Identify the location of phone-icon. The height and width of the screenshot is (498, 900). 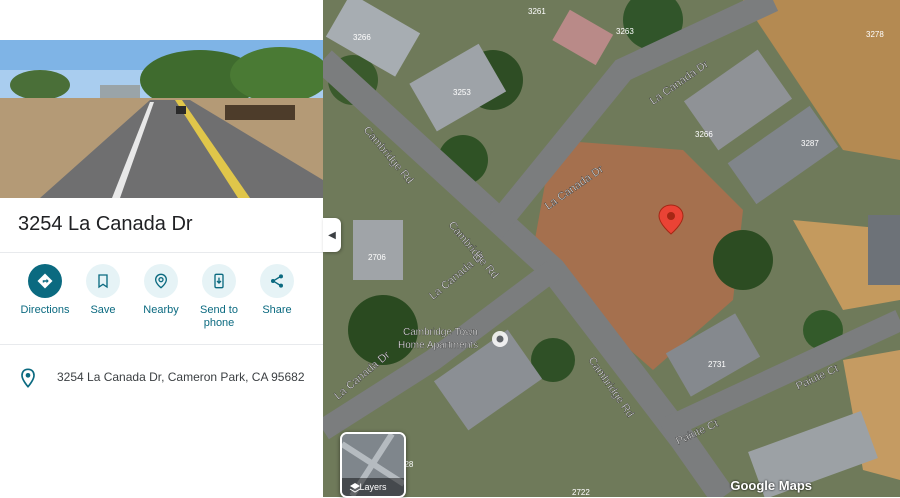
(219, 281).